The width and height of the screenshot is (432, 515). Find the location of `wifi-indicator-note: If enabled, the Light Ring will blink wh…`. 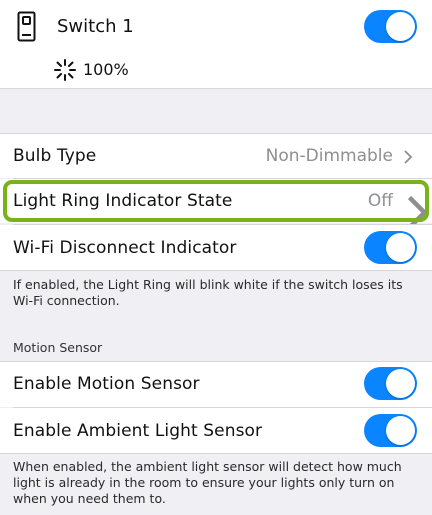

wifi-indicator-note: If enabled, the Light Ring will blink wh… is located at coordinates (208, 292).